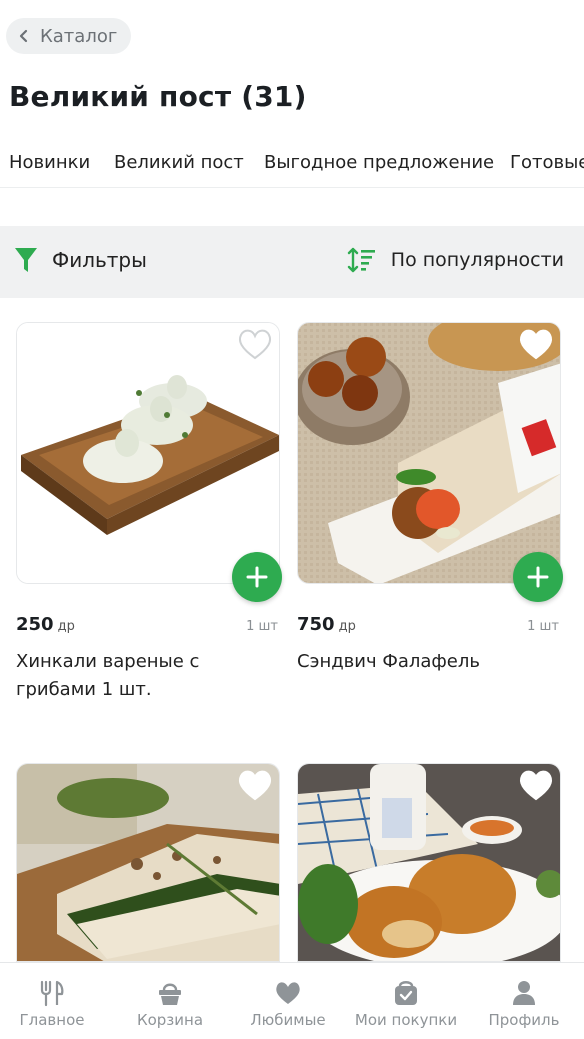 This screenshot has width=584, height=1039. I want to click on filter-bar: Фильтры По популярности, so click(292, 262).